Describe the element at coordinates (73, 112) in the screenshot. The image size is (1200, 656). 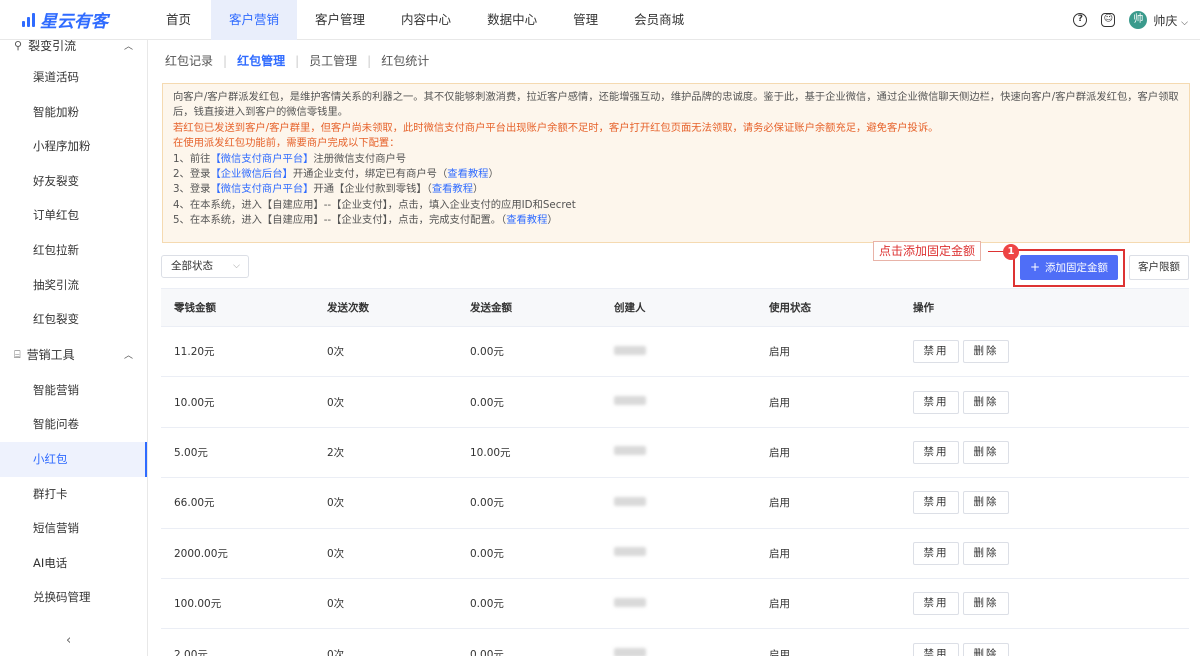
I see `sidebar-item: 智能加粉` at that location.